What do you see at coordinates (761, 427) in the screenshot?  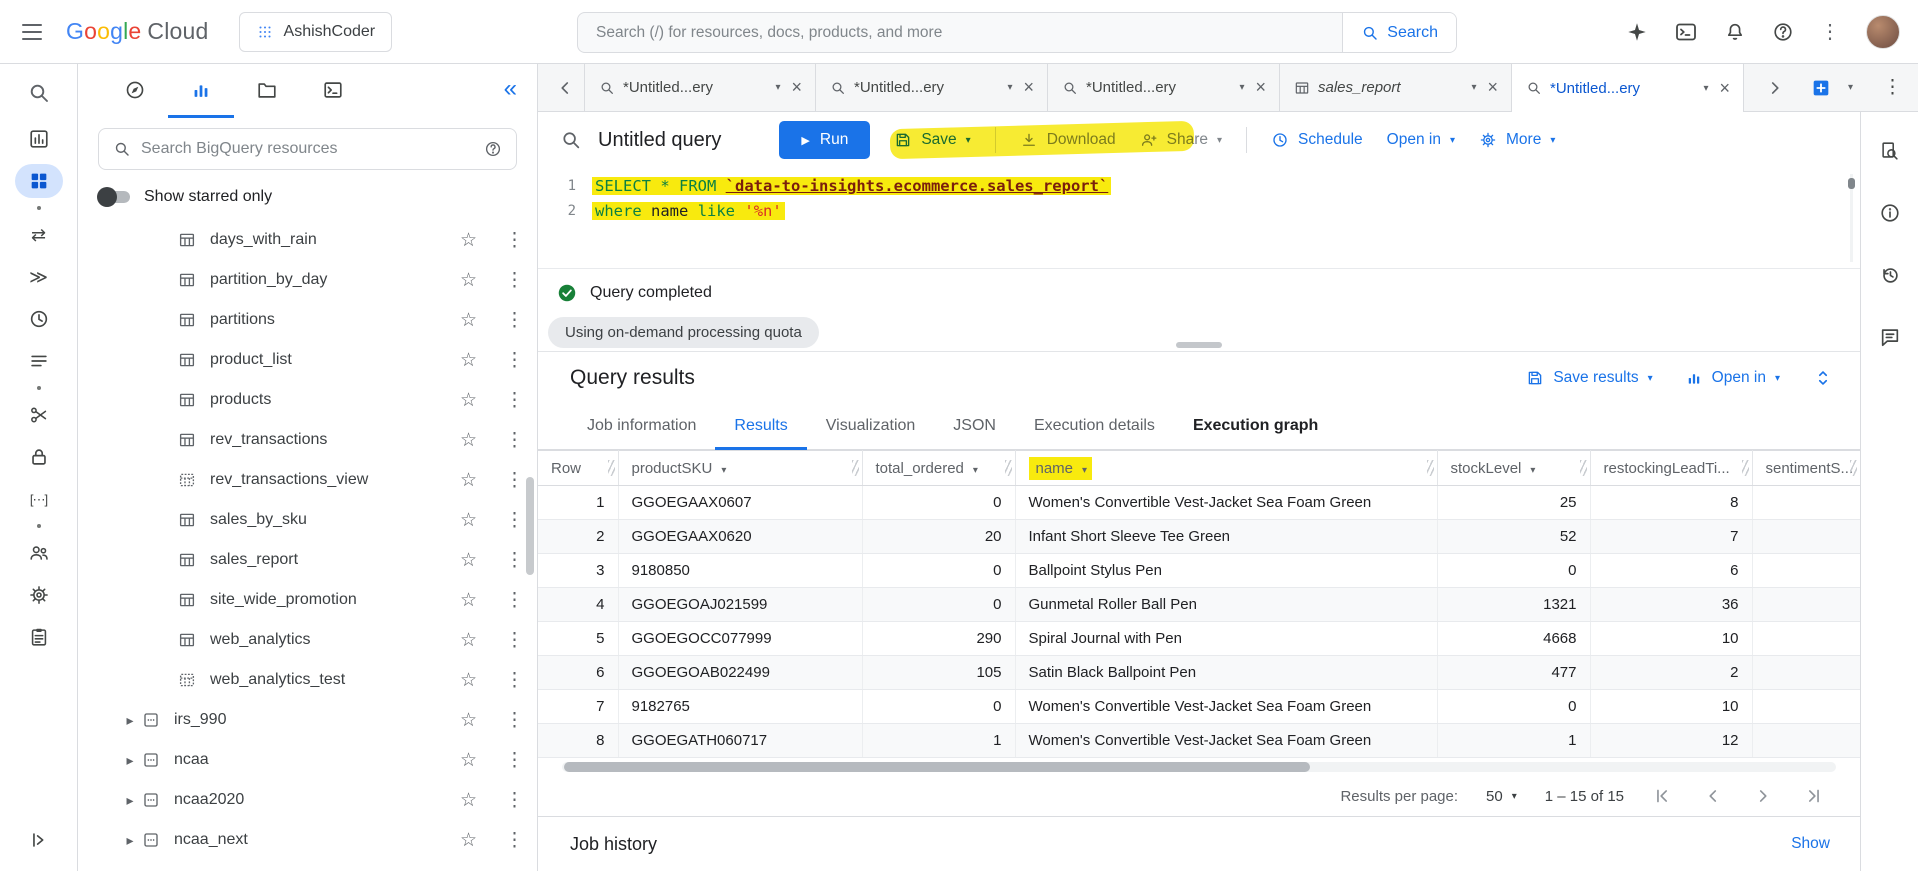 I see `results-tab-results: Results` at bounding box center [761, 427].